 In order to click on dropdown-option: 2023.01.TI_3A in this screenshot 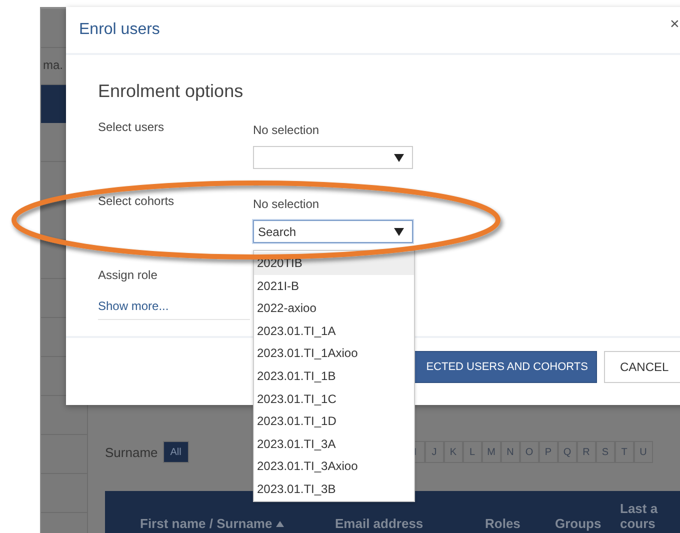, I will do `click(334, 444)`.